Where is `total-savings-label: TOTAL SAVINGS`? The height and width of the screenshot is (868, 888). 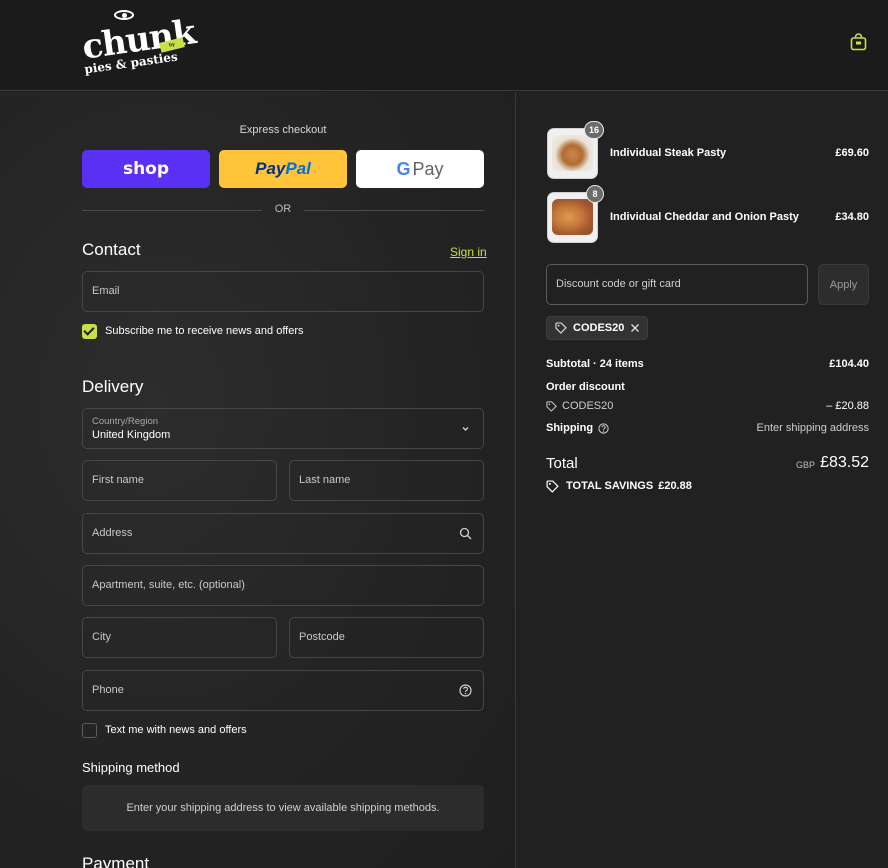
total-savings-label: TOTAL SAVINGS is located at coordinates (610, 486).